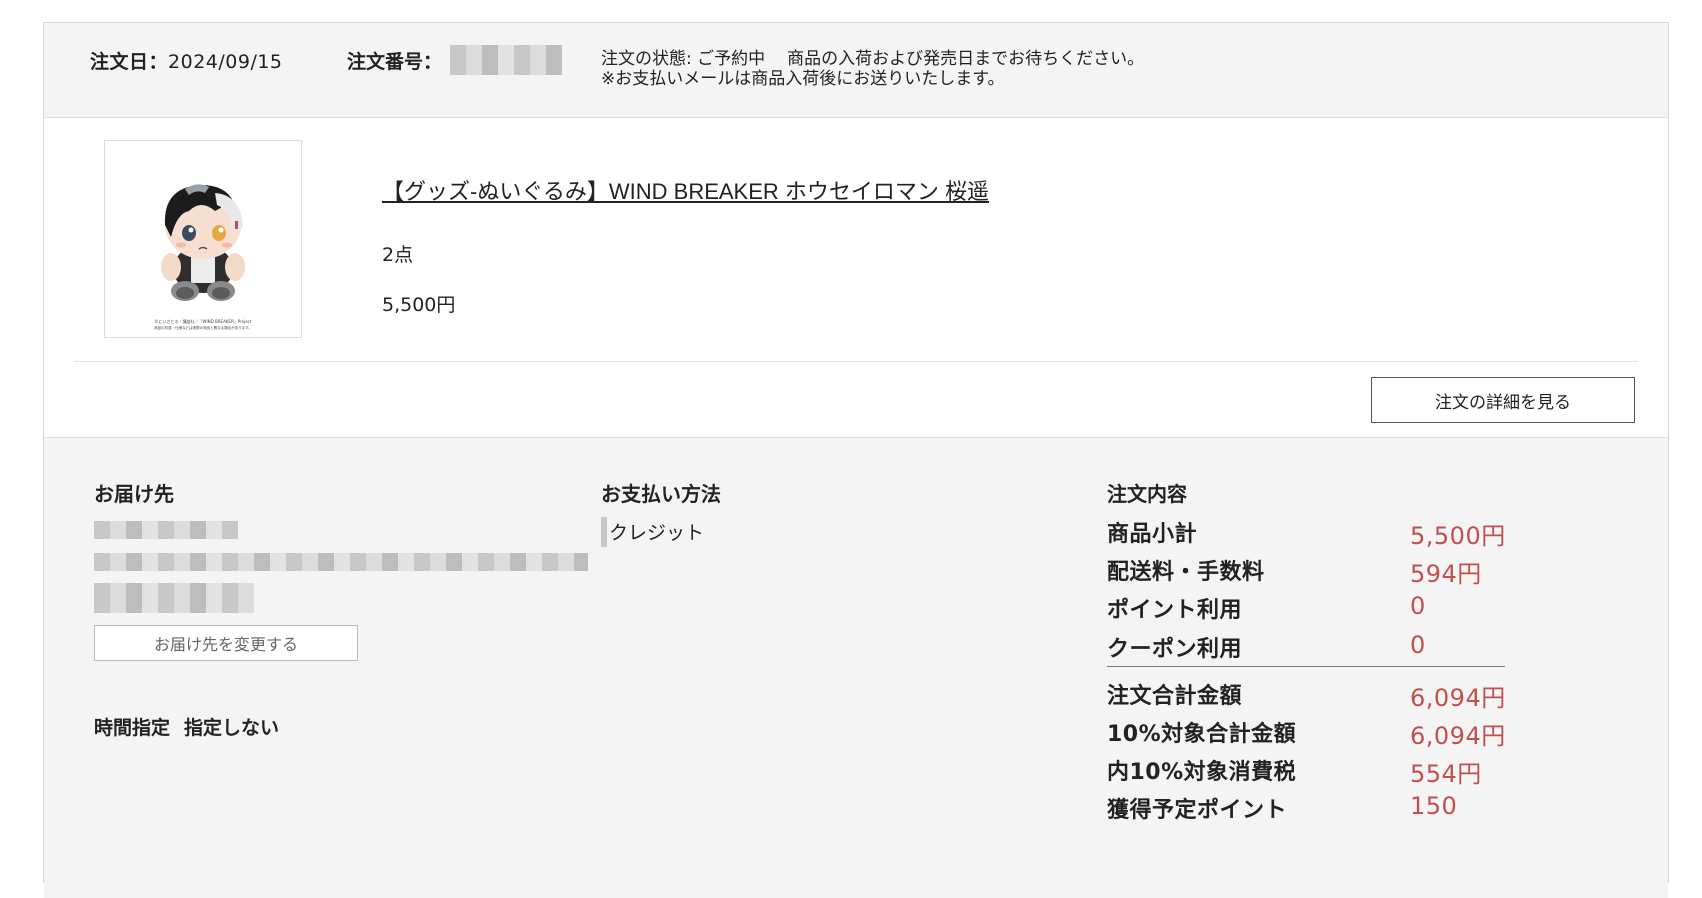 The image size is (1702, 898). Describe the element at coordinates (1307, 571) in the screenshot. I see `summary-row-shipping: 配送料・手数料 594円` at that location.